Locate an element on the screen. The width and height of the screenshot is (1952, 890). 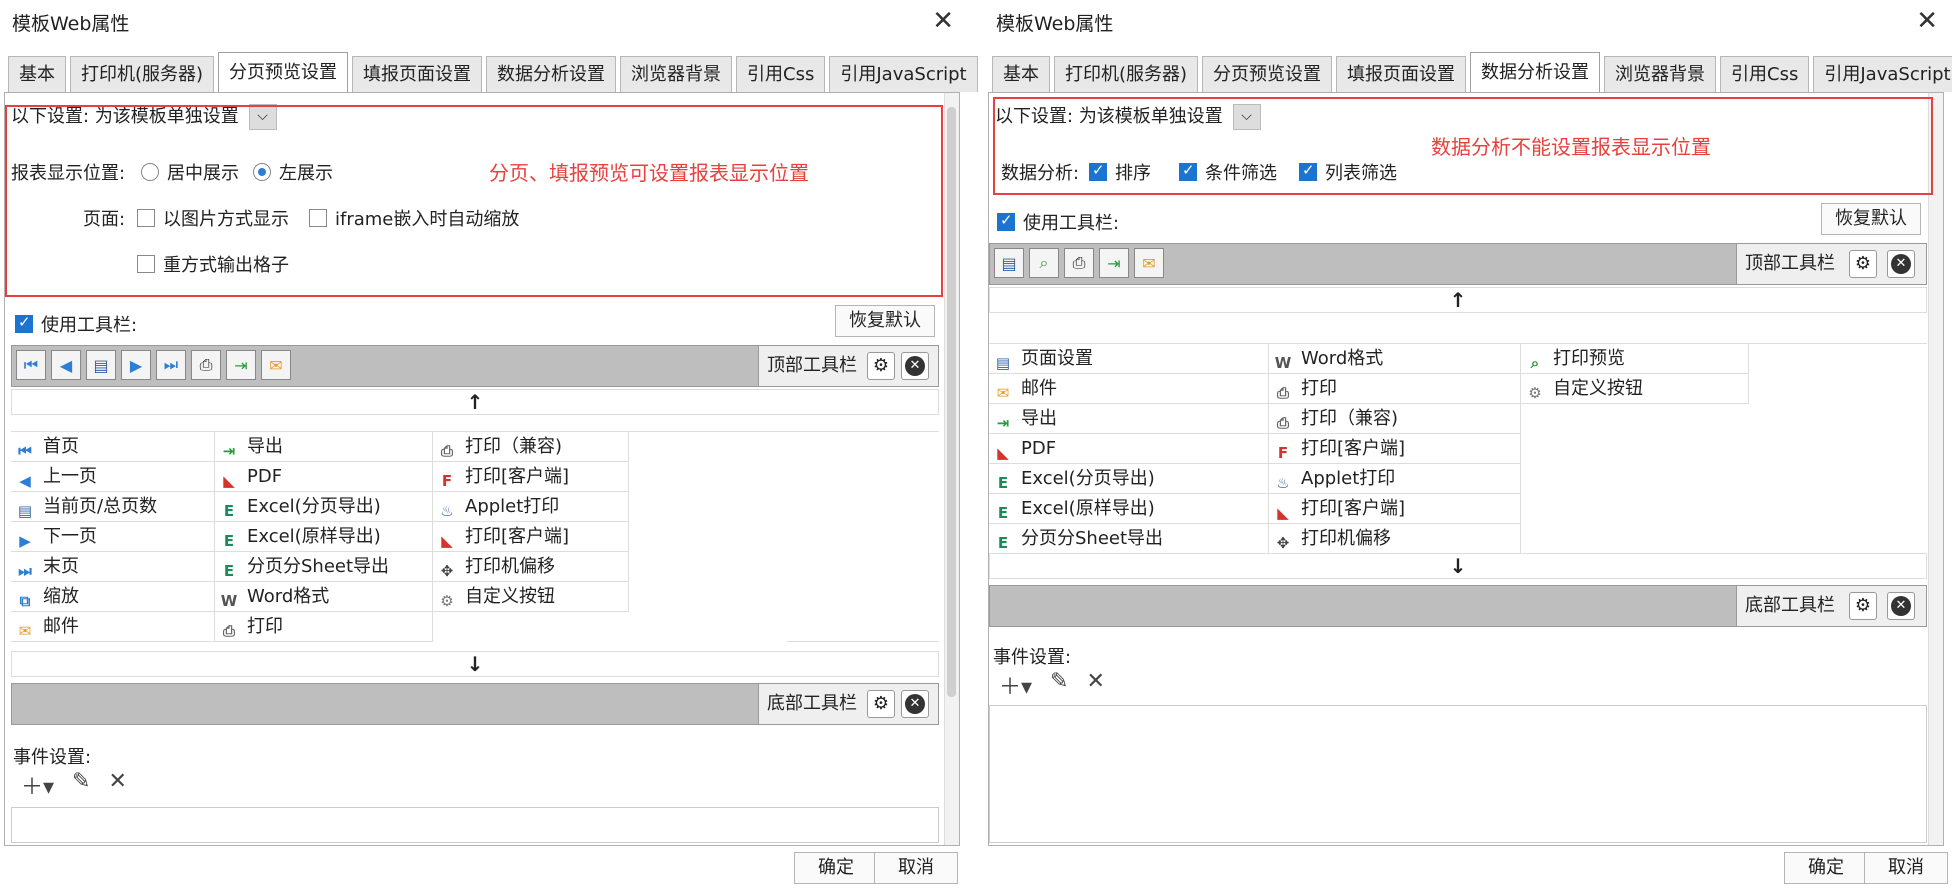
first-icon: ⏮ is located at coordinates (31, 365).